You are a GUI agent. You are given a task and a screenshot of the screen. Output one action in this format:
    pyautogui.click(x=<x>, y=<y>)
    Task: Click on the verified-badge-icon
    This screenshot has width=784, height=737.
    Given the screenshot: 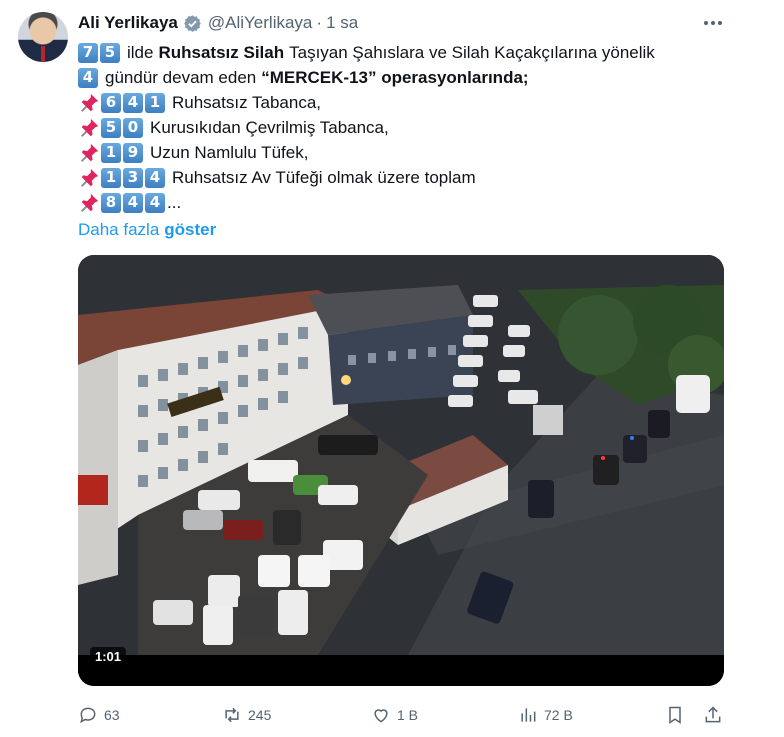 What is the action you would take?
    pyautogui.click(x=192, y=23)
    